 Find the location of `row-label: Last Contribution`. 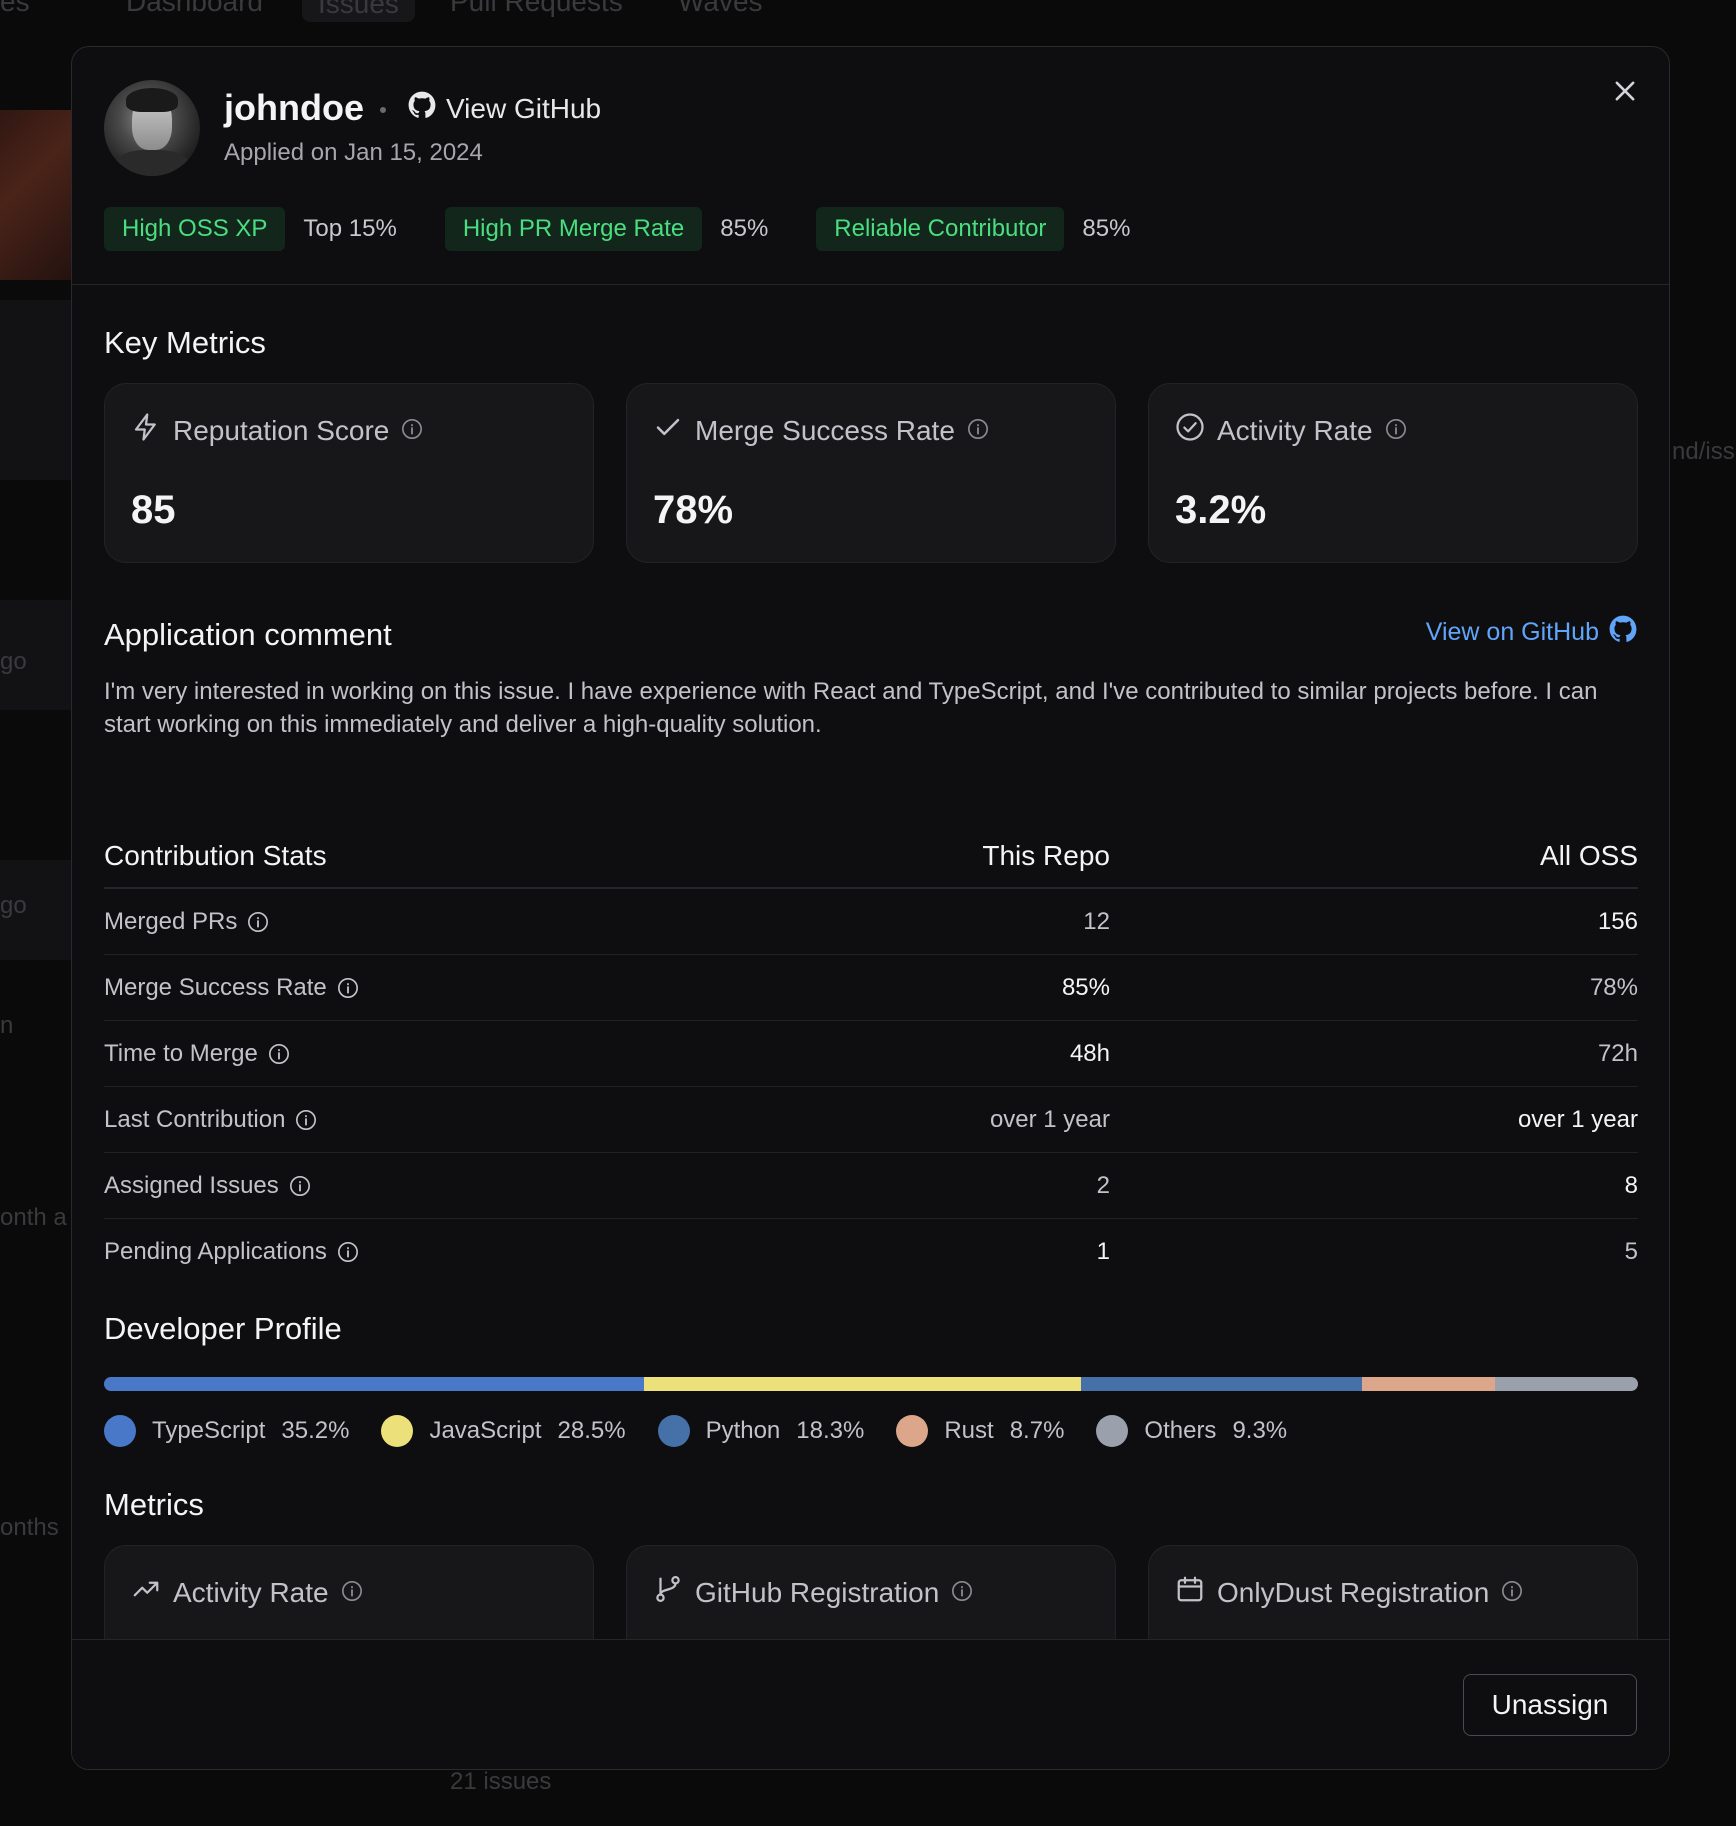

row-label: Last Contribution is located at coordinates (195, 1119).